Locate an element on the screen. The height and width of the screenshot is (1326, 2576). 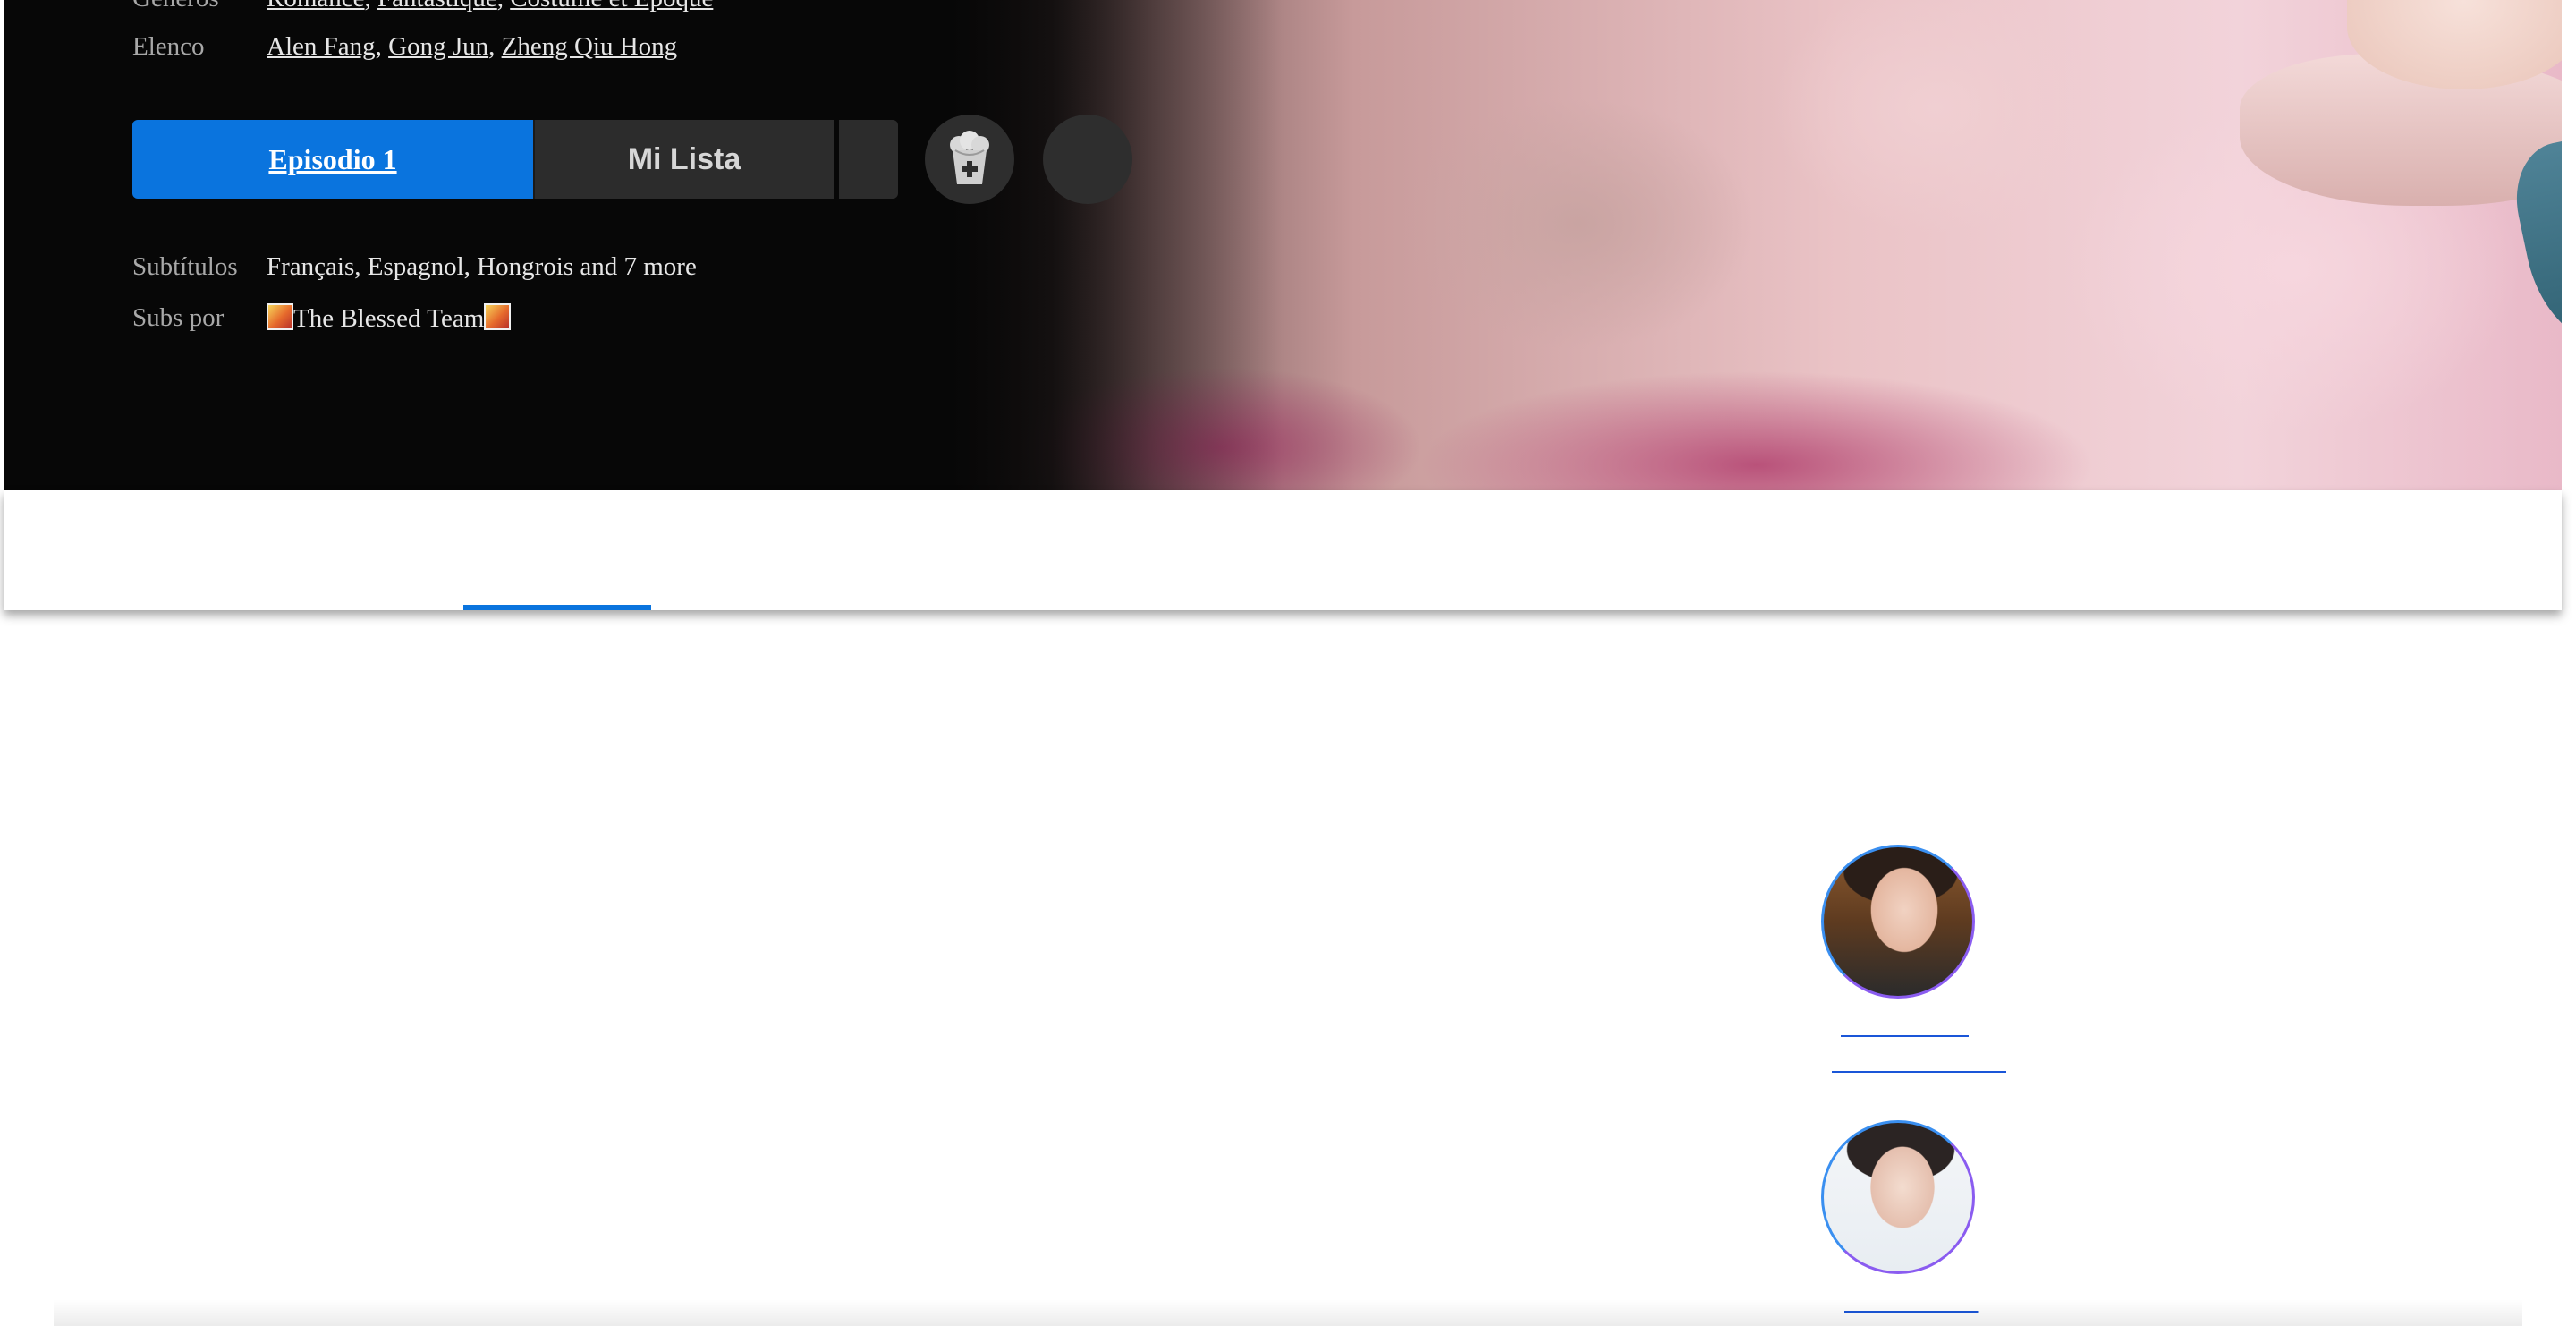
subs-by-label: Subs por is located at coordinates (178, 317).